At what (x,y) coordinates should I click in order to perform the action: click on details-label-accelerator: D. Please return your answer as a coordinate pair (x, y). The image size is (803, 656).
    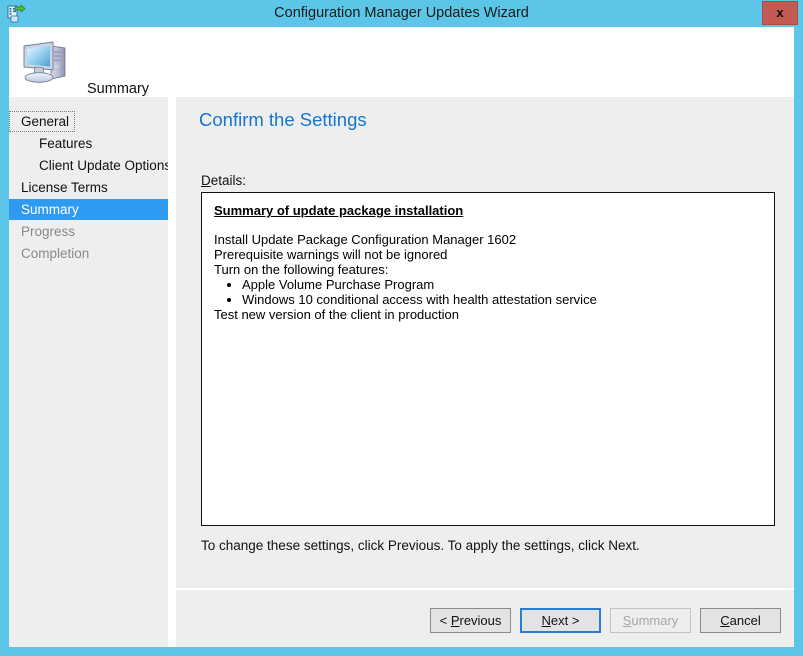
    Looking at the image, I should click on (206, 180).